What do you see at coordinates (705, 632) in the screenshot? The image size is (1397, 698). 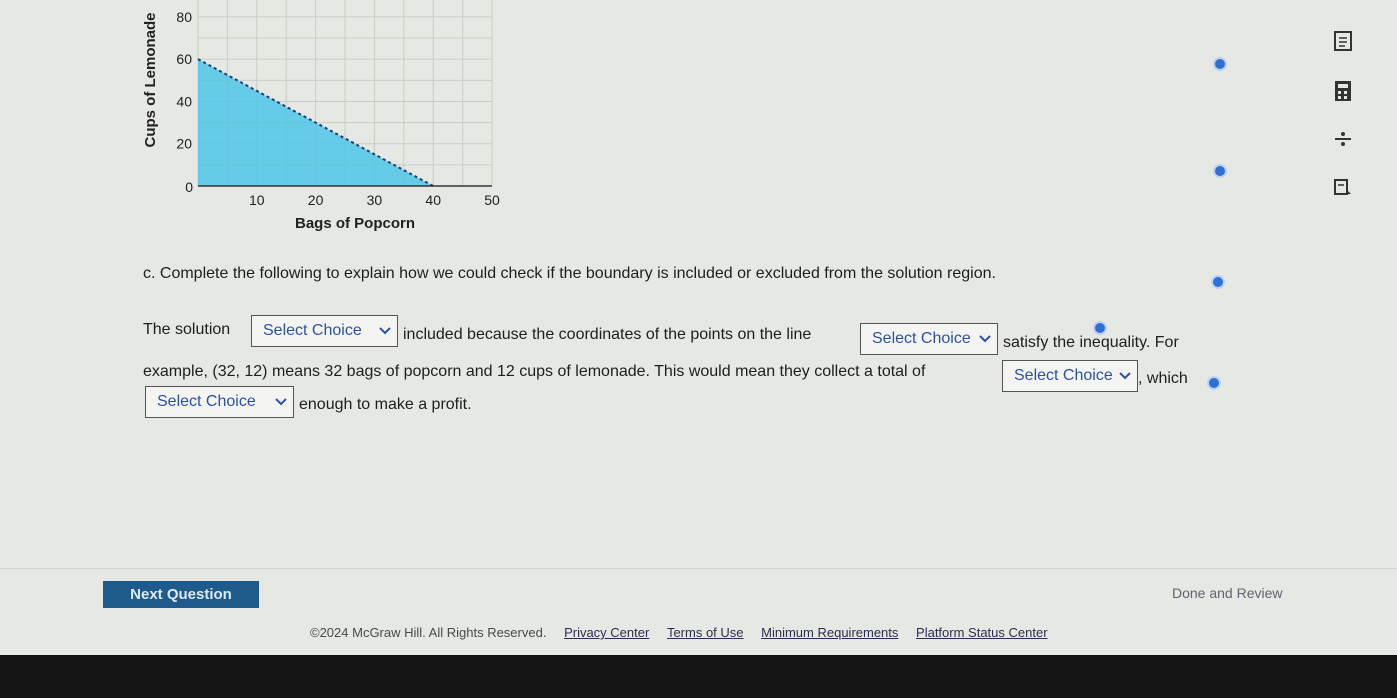 I see `terms-of-use-link: Terms of Use` at bounding box center [705, 632].